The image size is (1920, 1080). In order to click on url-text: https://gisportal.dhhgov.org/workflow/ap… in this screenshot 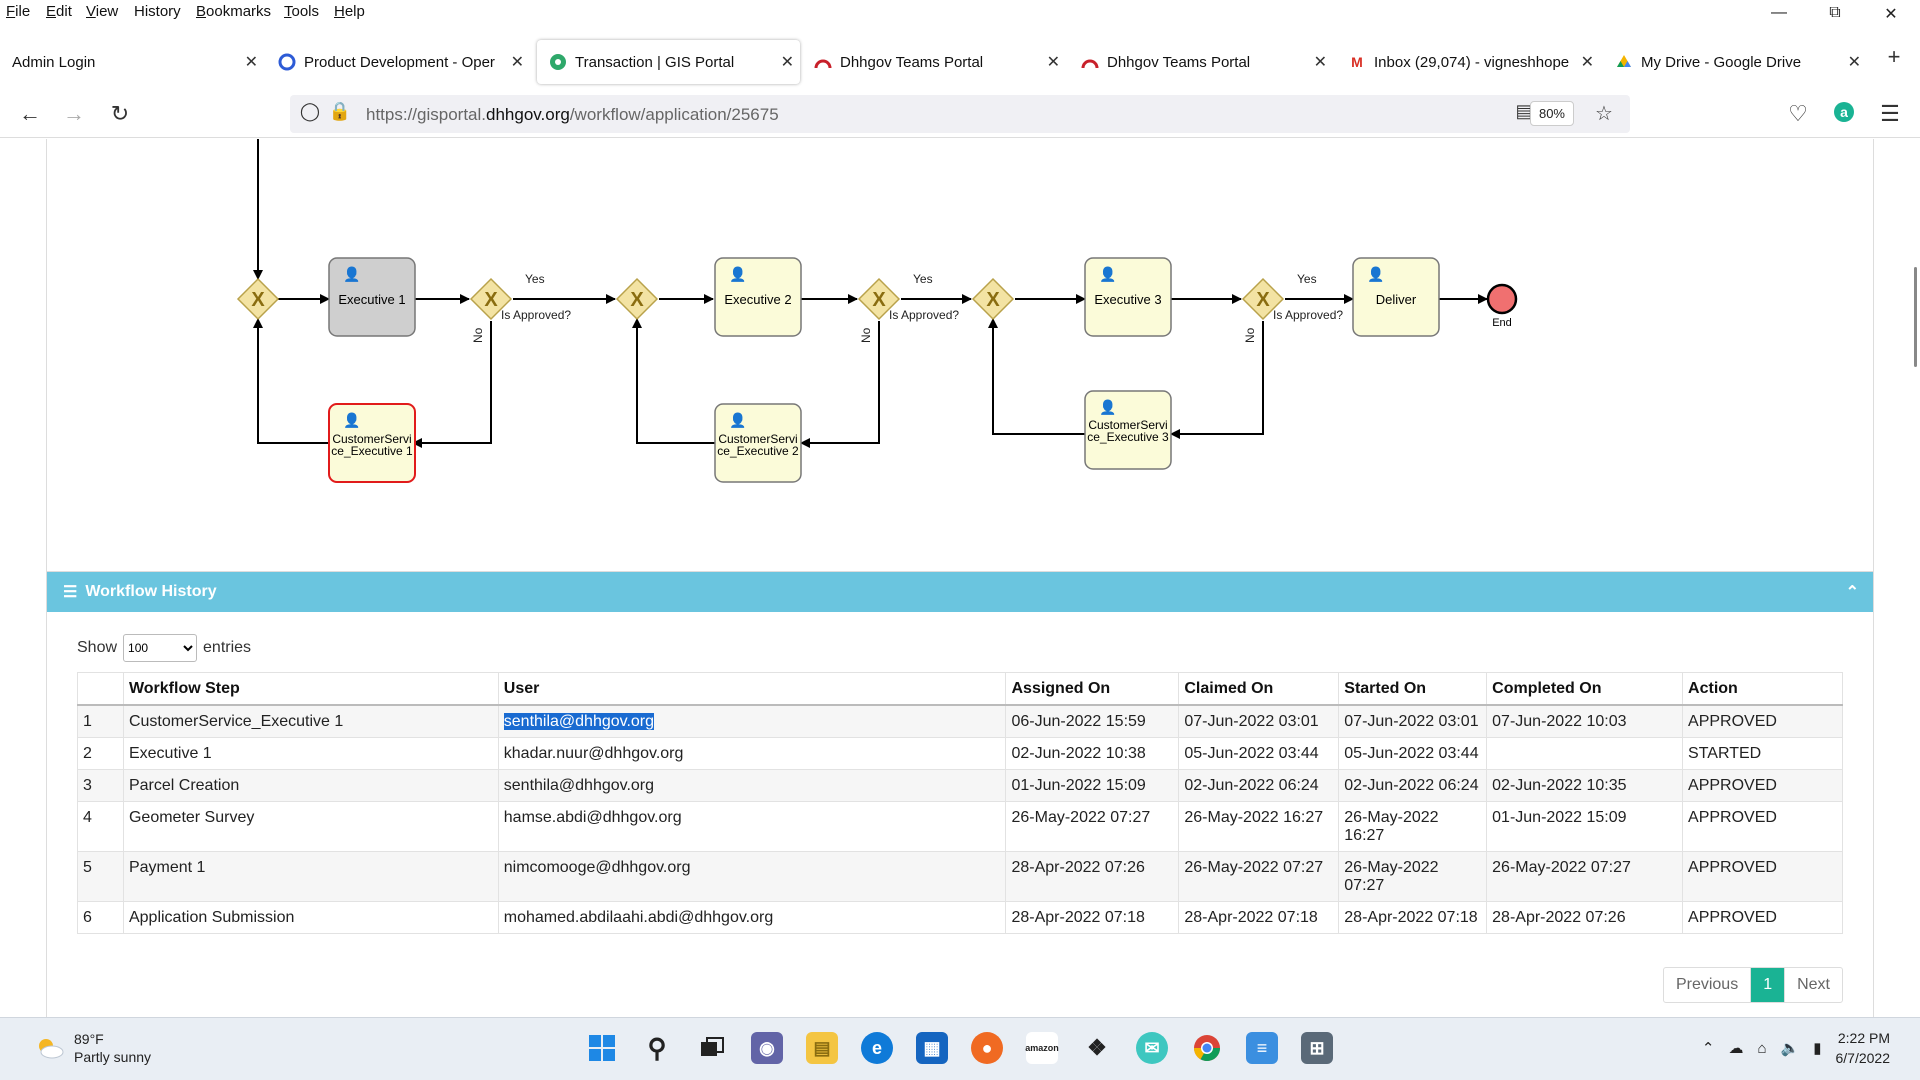, I will do `click(572, 115)`.